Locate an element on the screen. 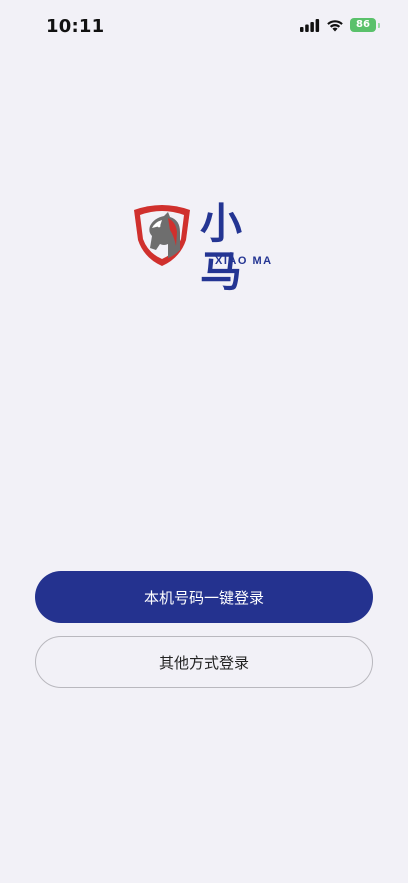  status-time: 10:11 is located at coordinates (75, 26).